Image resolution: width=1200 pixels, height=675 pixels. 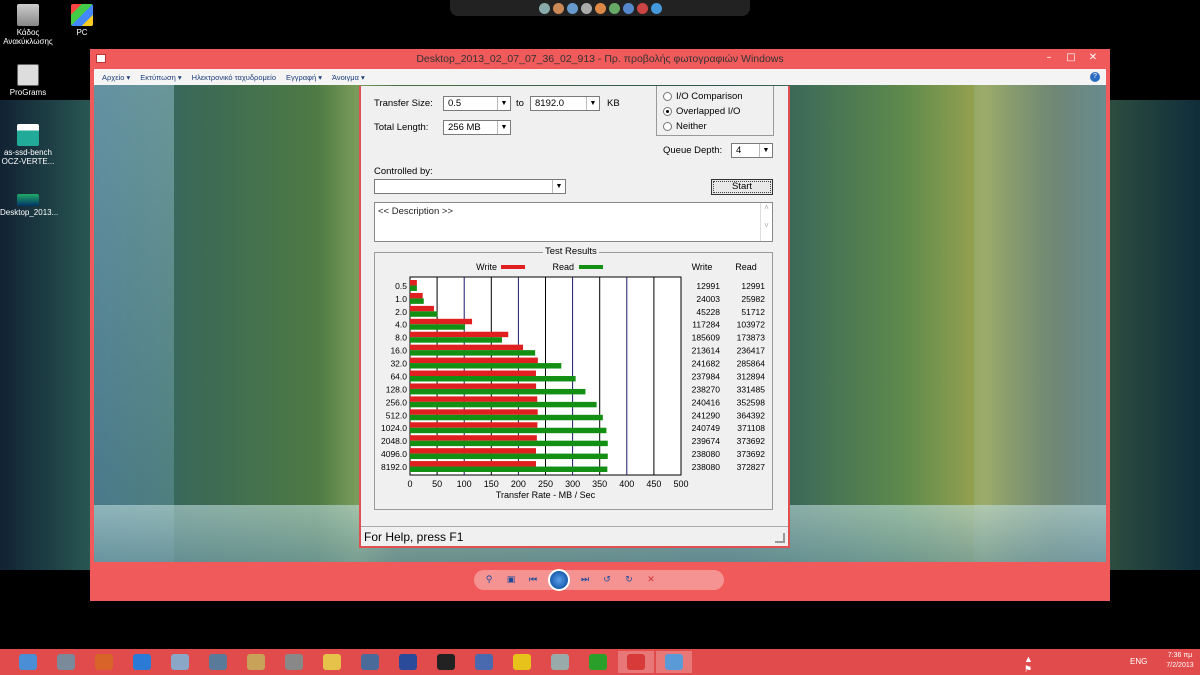 I want to click on actual-size-icon: ▣, so click(x=511, y=580).